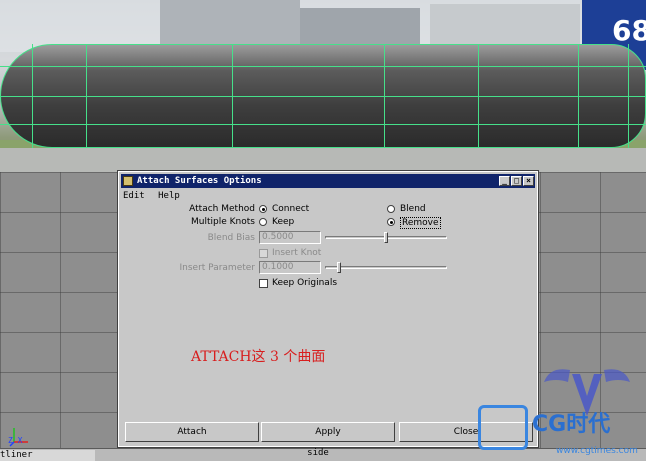  Describe the element at coordinates (16, 455) in the screenshot. I see `outliner-tab-label: tliner` at that location.